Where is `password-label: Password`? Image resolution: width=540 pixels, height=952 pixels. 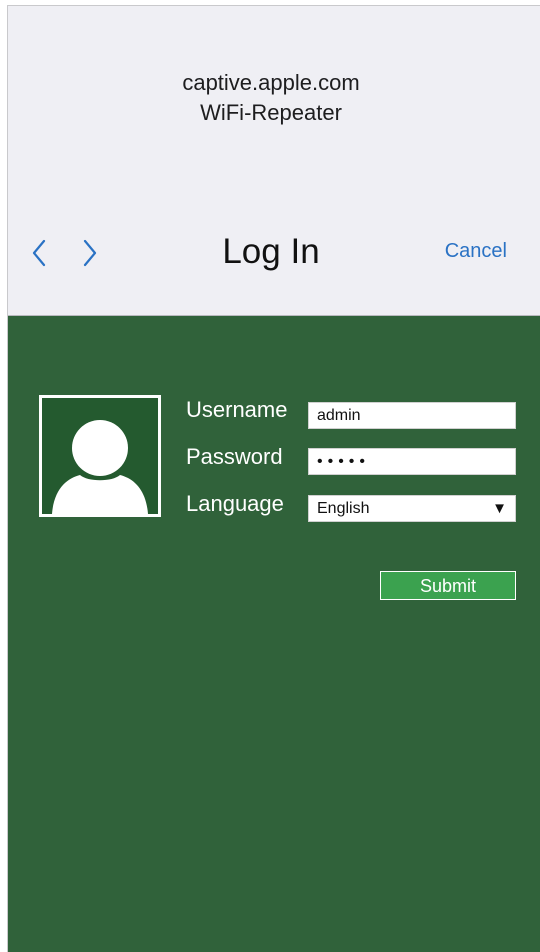
password-label: Password is located at coordinates (234, 456).